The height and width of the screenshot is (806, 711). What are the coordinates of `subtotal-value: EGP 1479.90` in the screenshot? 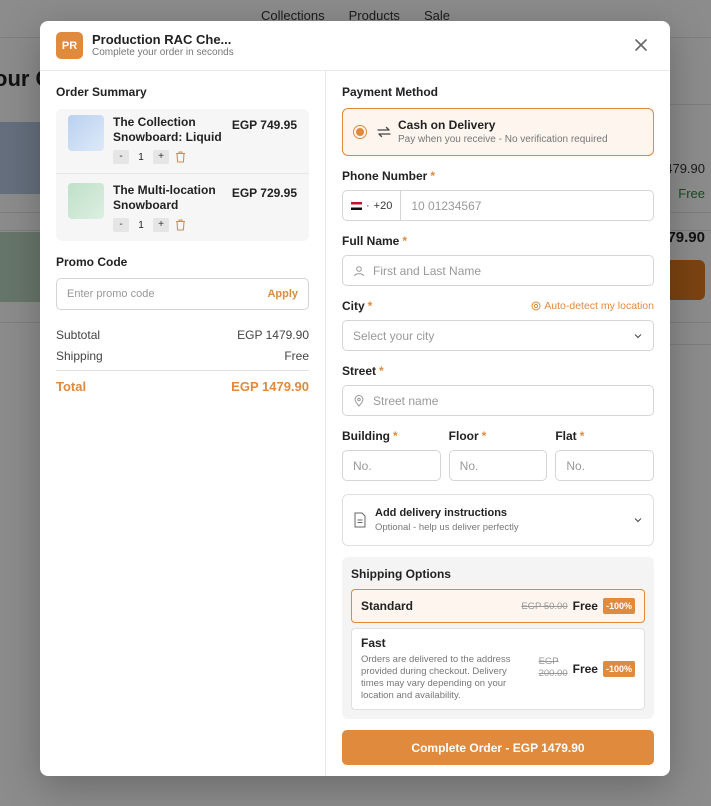 It's located at (273, 334).